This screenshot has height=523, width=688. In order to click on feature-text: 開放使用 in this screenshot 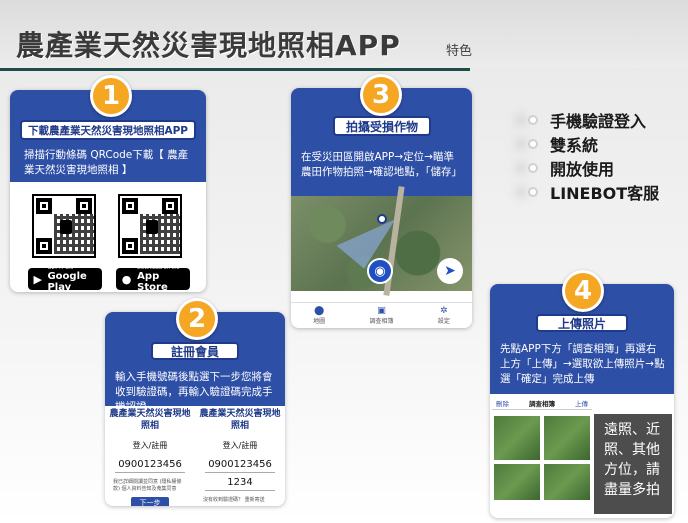, I will do `click(582, 169)`.